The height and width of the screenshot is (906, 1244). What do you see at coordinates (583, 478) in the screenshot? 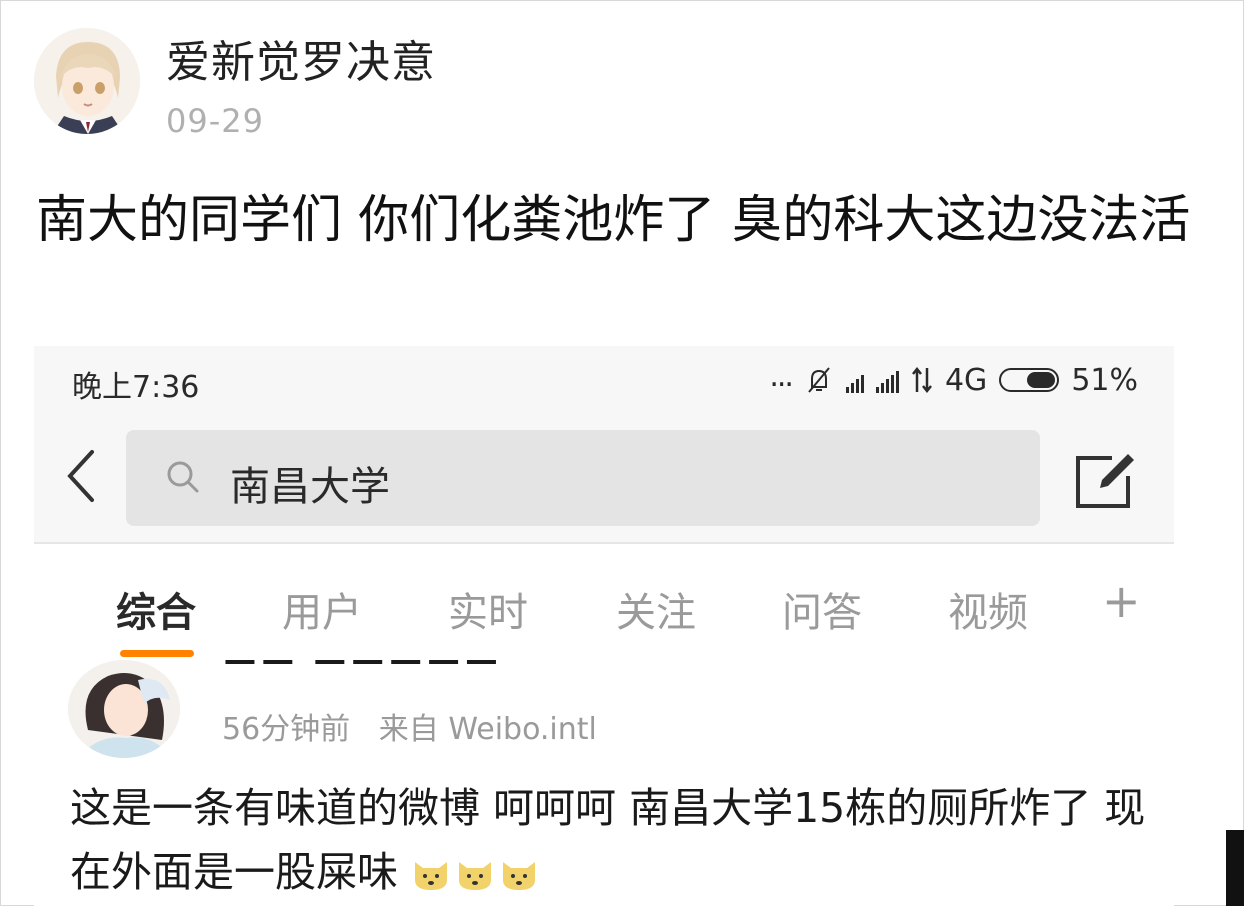
I see `search-input: 南昌大学` at bounding box center [583, 478].